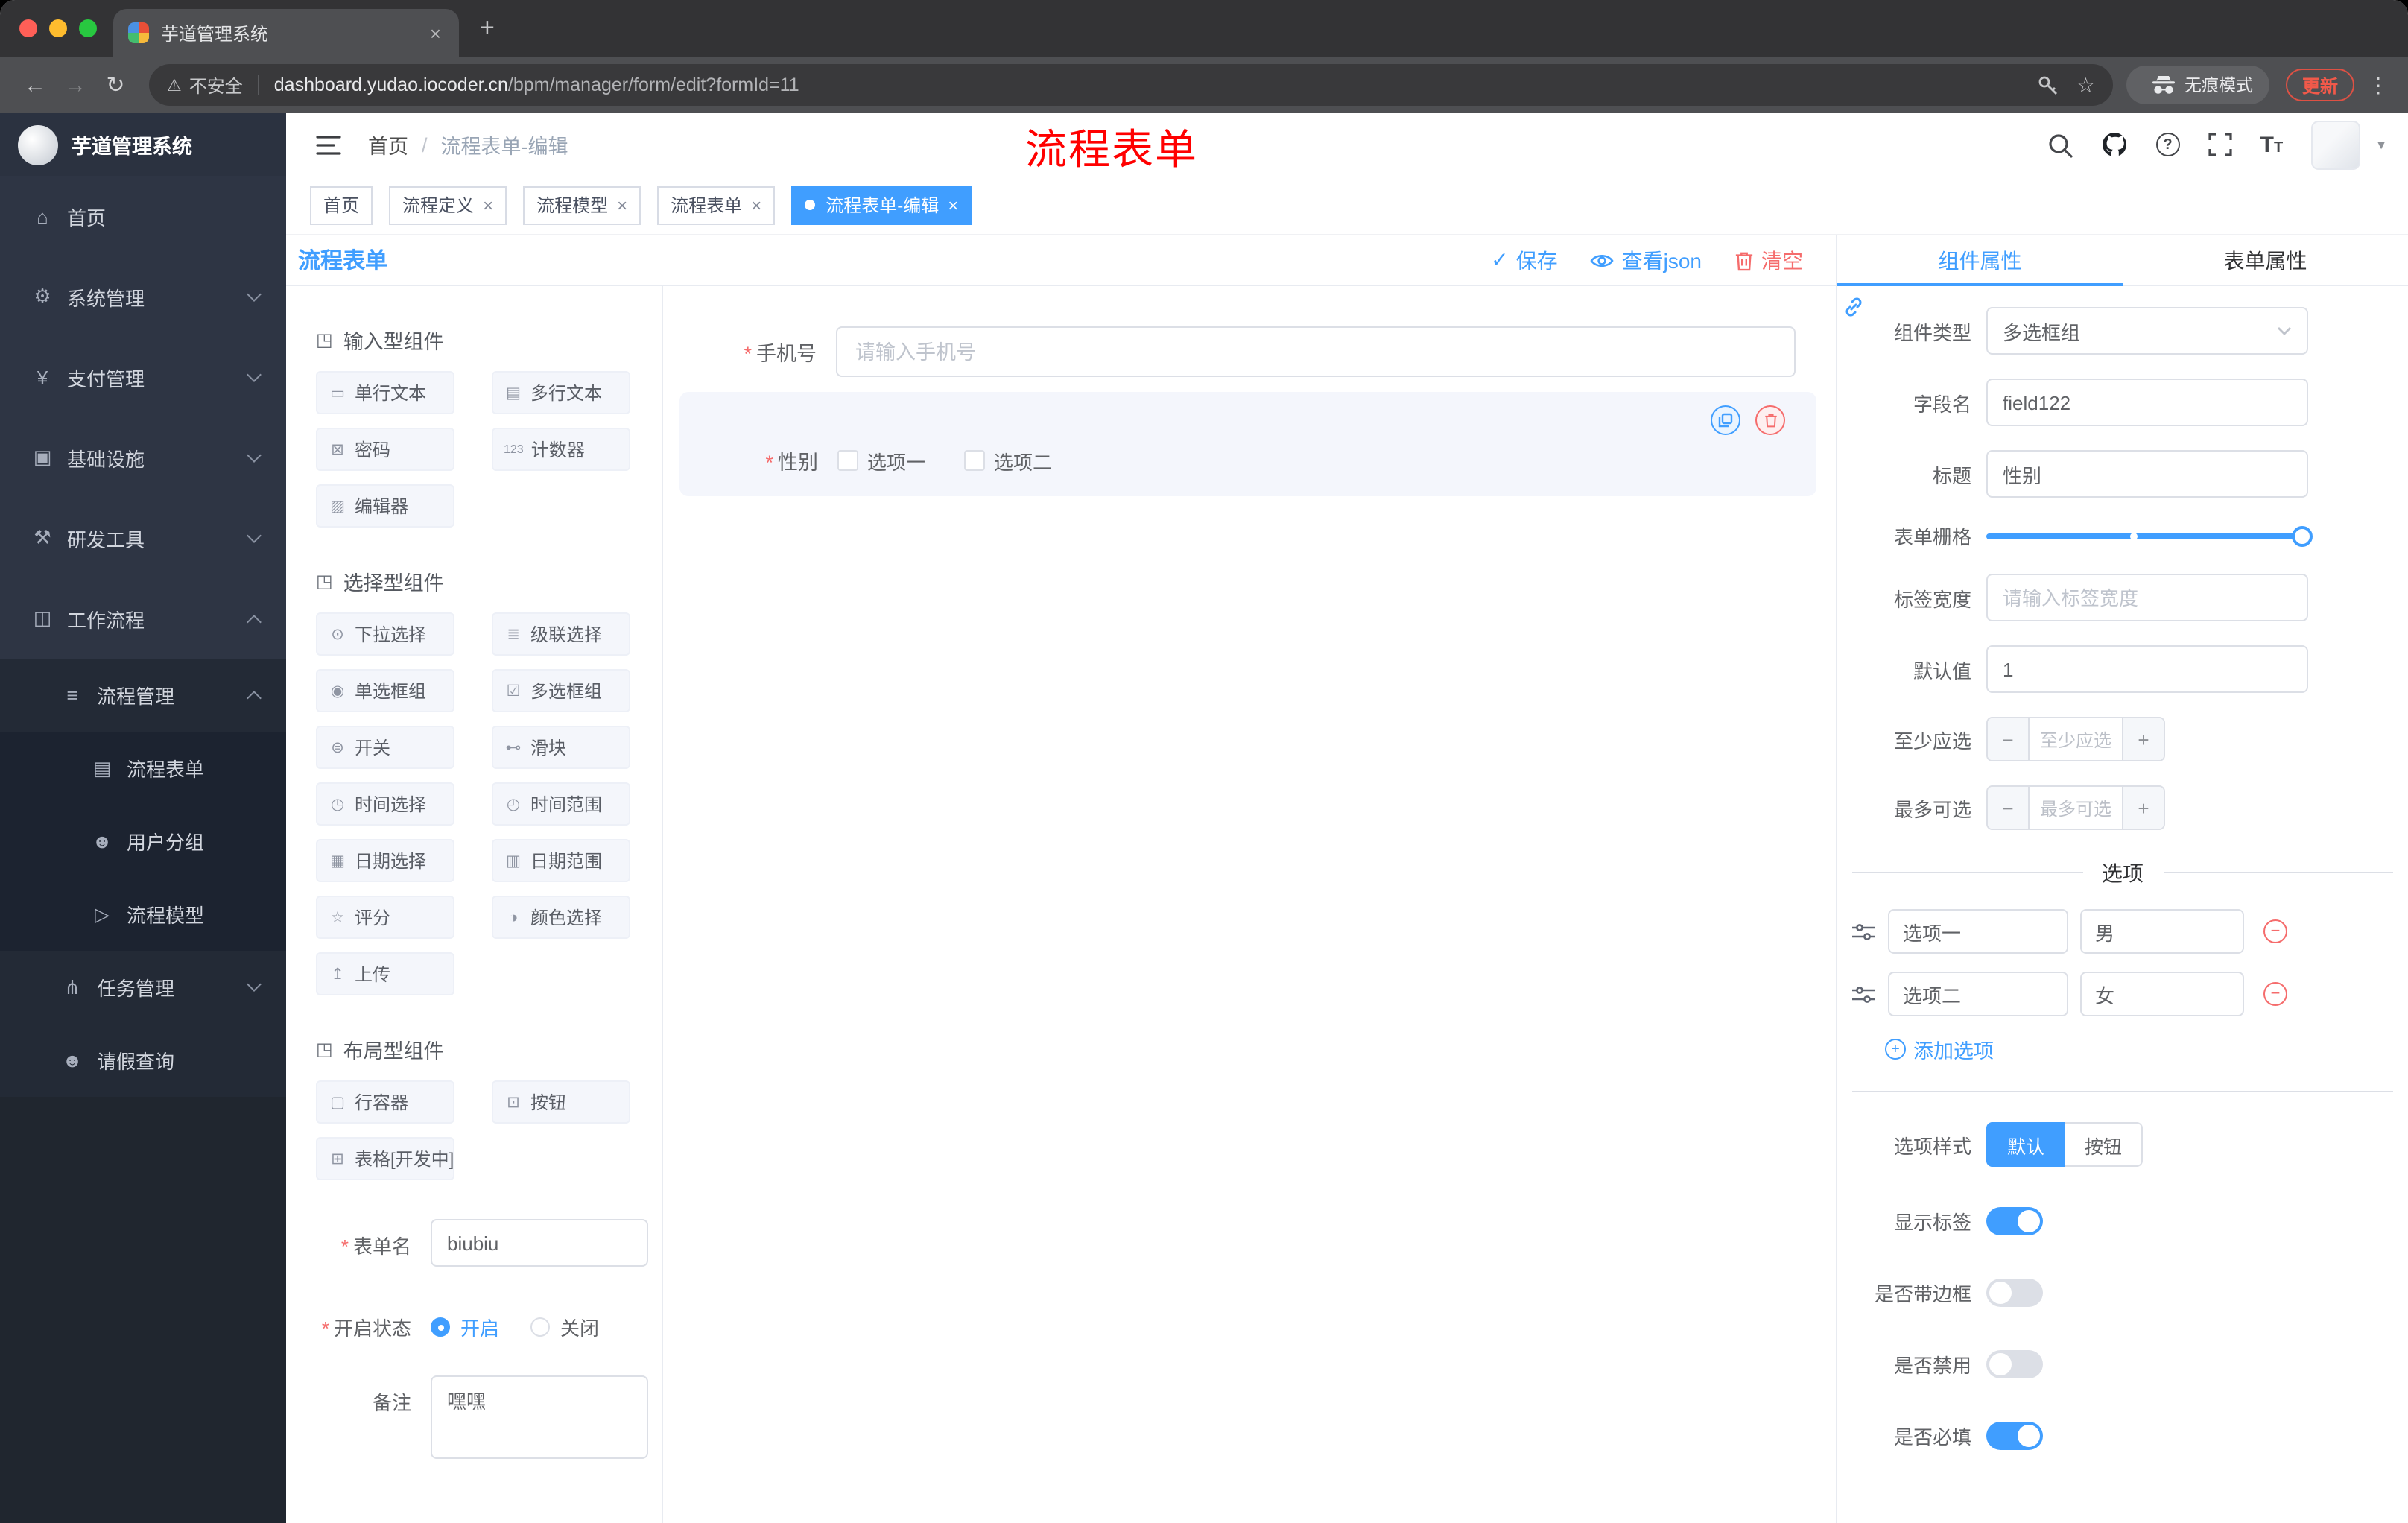 This screenshot has width=2408, height=1523. Describe the element at coordinates (1725, 420) in the screenshot. I see `copy-field-button` at that location.